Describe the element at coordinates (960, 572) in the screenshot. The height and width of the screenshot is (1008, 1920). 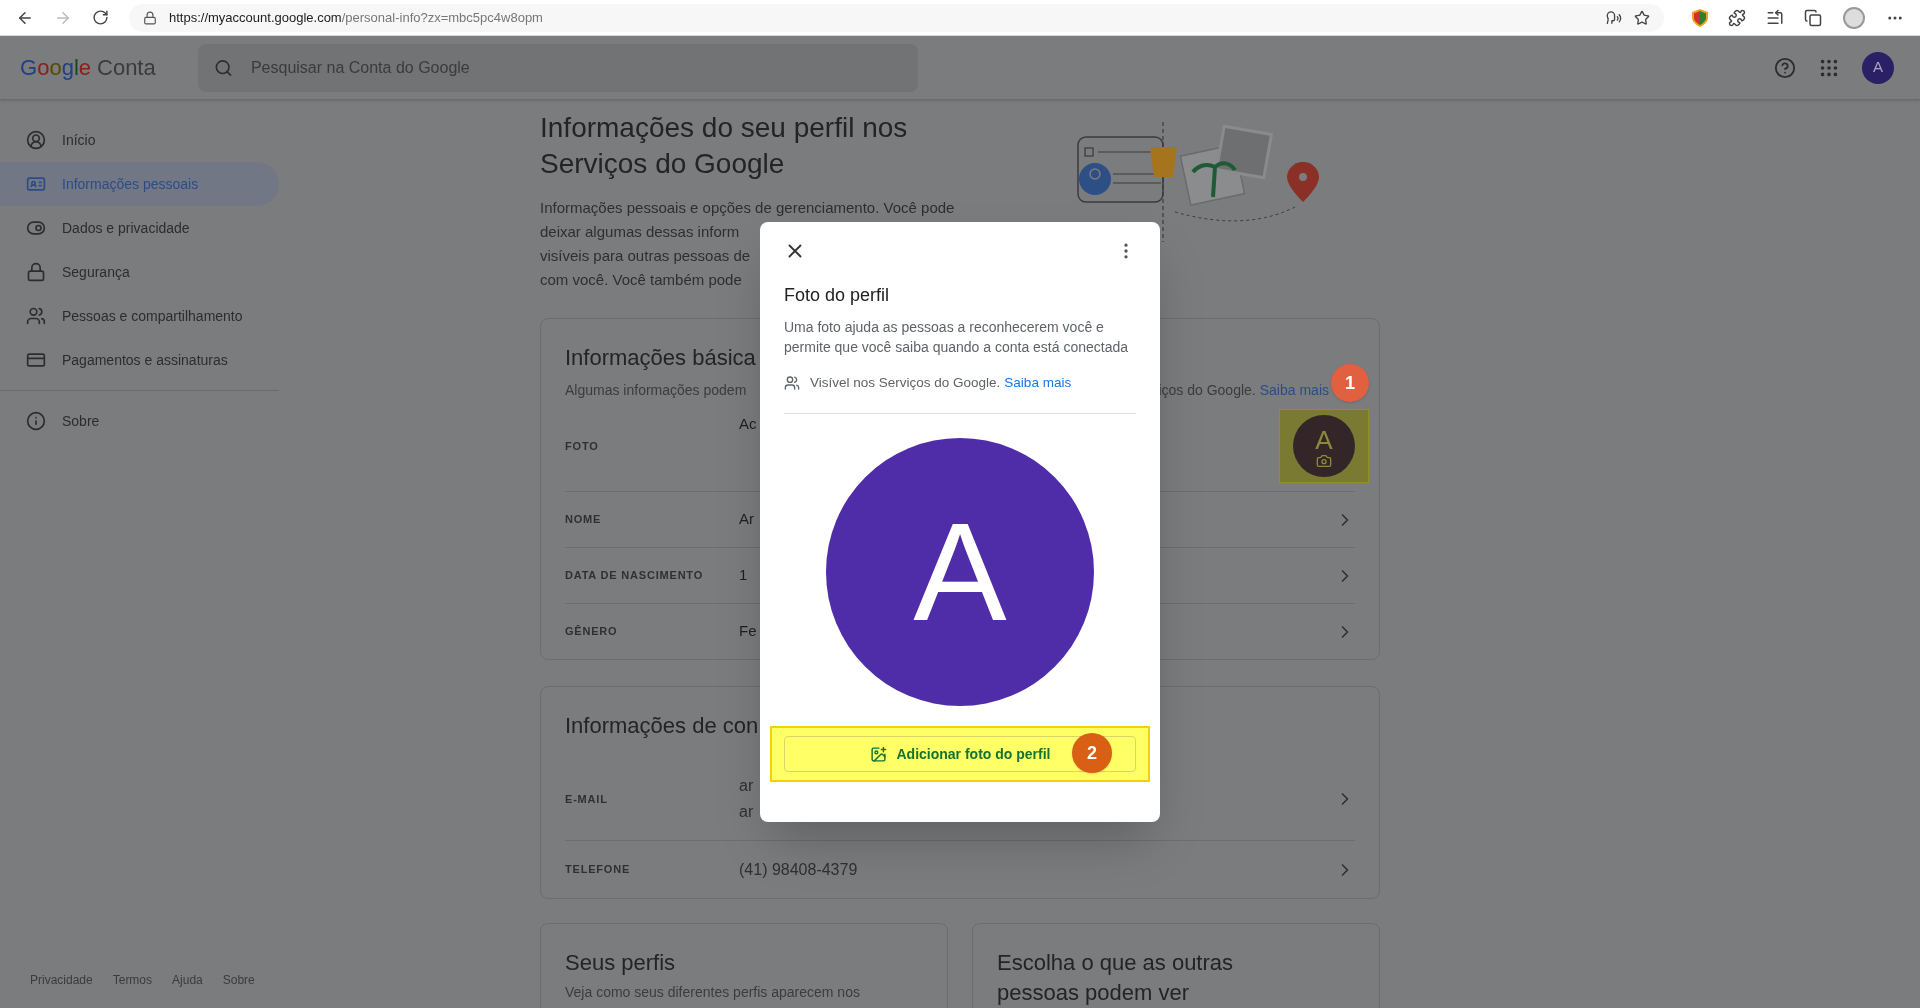
I see `profile-avatar: A` at that location.